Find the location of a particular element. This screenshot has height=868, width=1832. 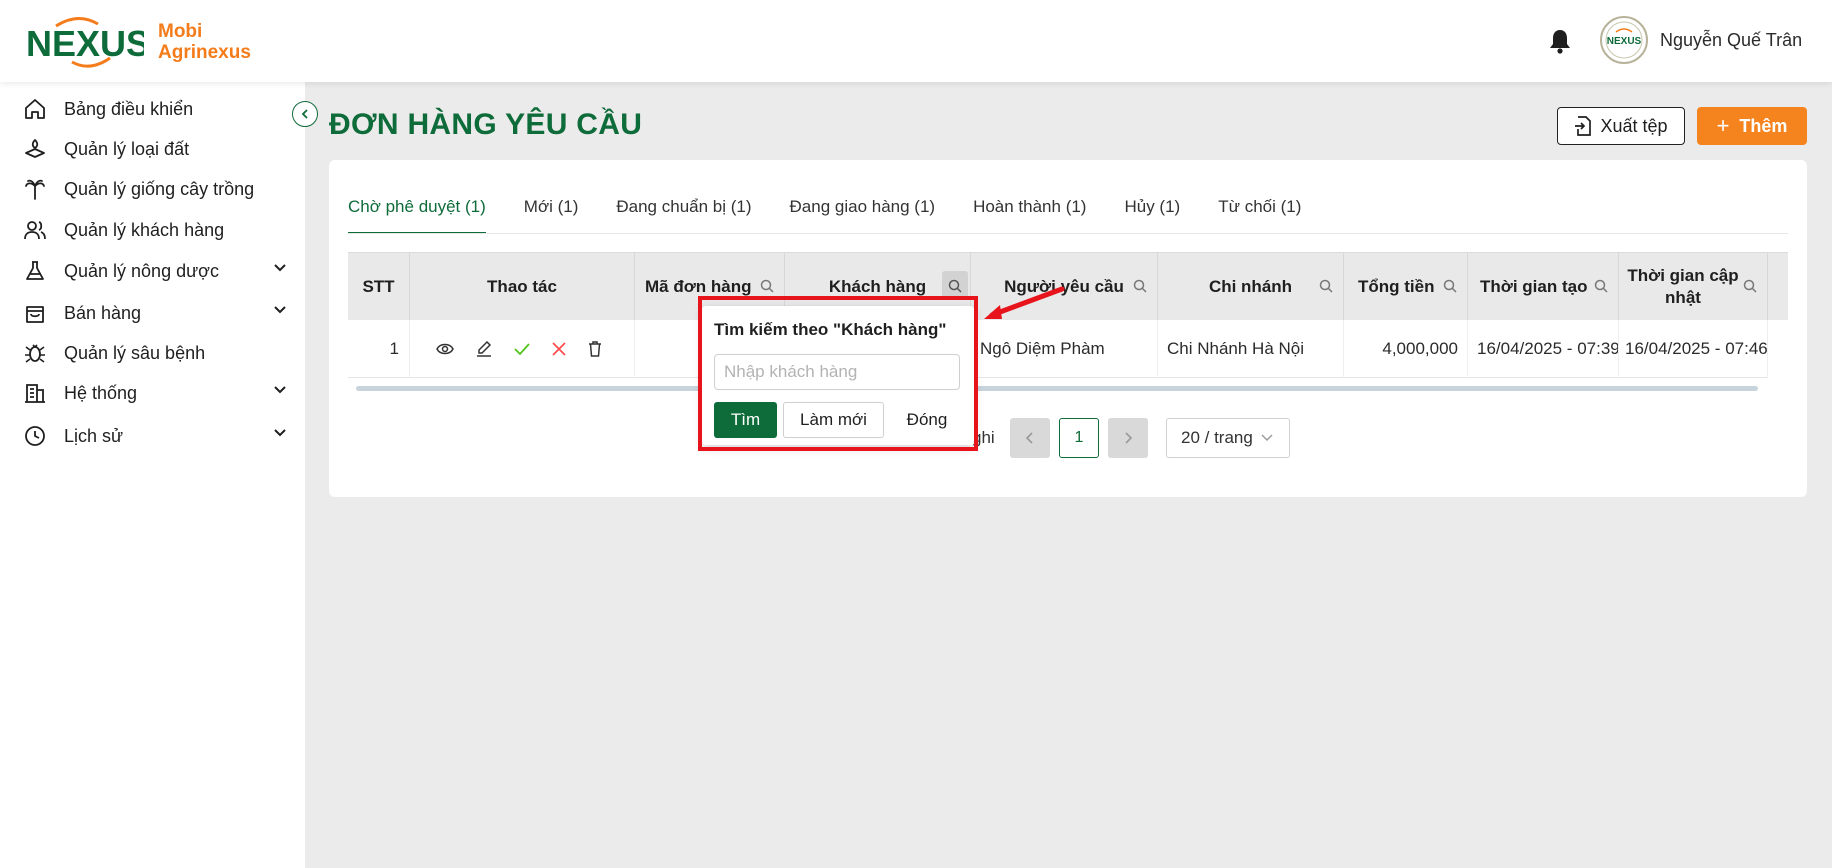

col-header-created: Thời gian tạo is located at coordinates (1543, 287).